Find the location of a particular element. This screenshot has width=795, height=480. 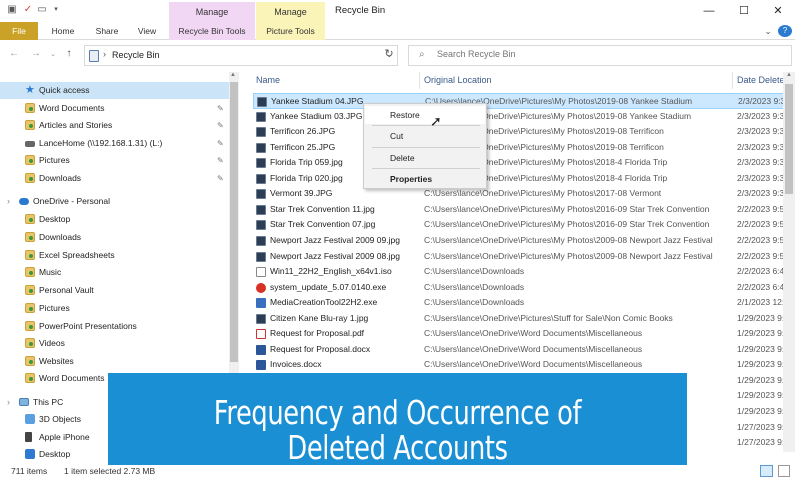

menu-item-properties: Properties is located at coordinates (425, 179).